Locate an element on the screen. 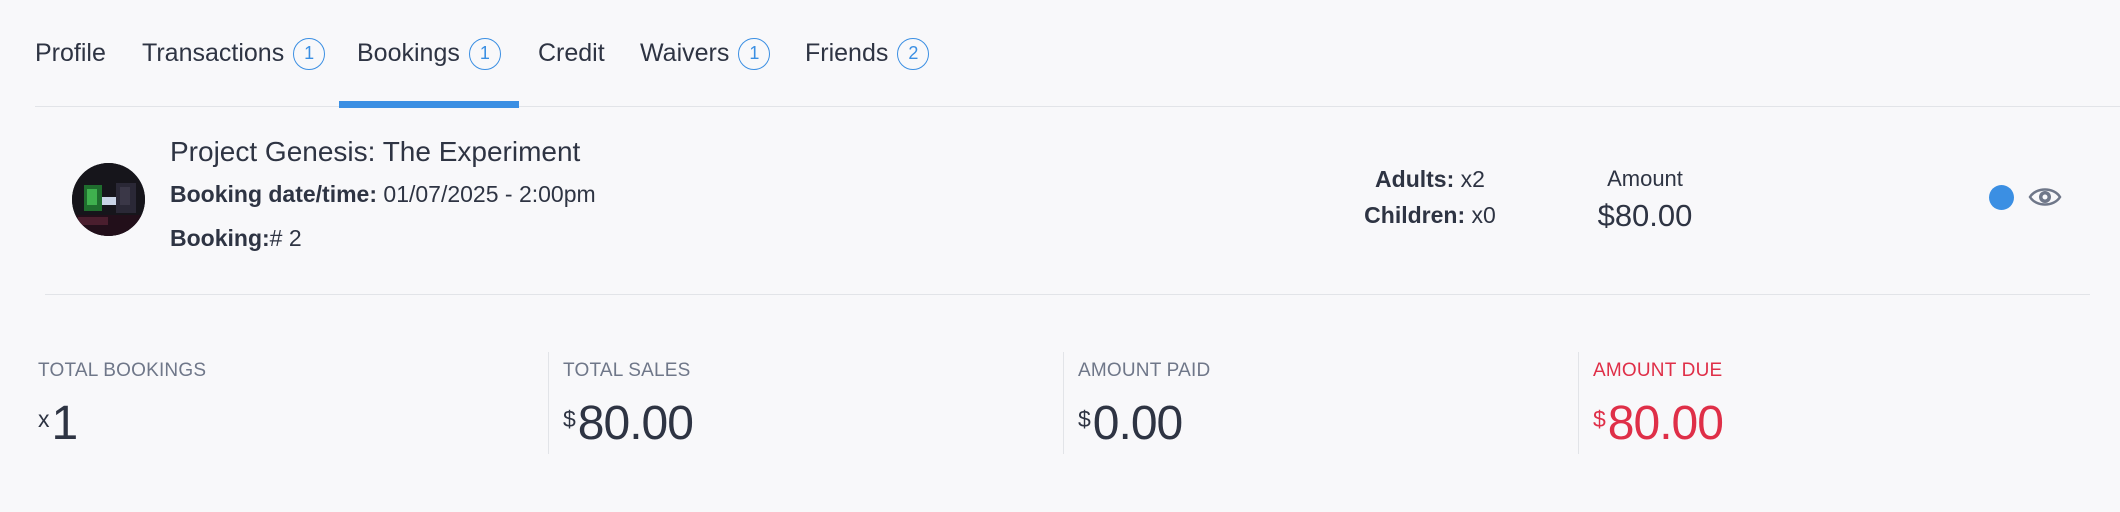 Image resolution: width=2120 pixels, height=512 pixels. guest-counts: Adults: x2 Children: x0 is located at coordinates (1430, 202).